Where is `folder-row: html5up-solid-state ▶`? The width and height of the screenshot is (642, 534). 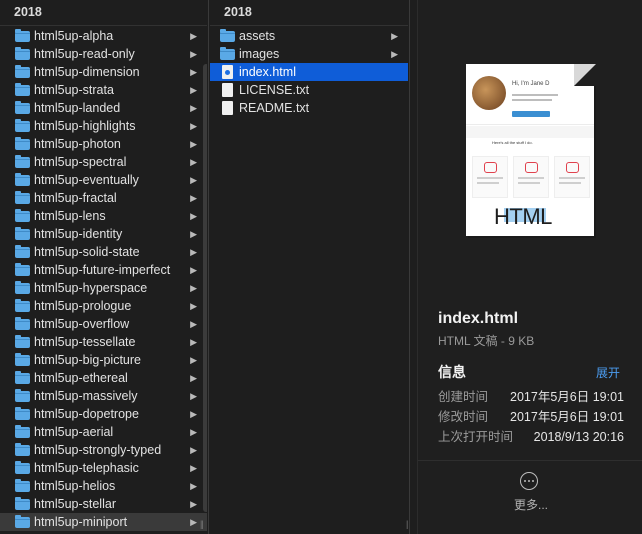 folder-row: html5up-solid-state ▶ is located at coordinates (103, 252).